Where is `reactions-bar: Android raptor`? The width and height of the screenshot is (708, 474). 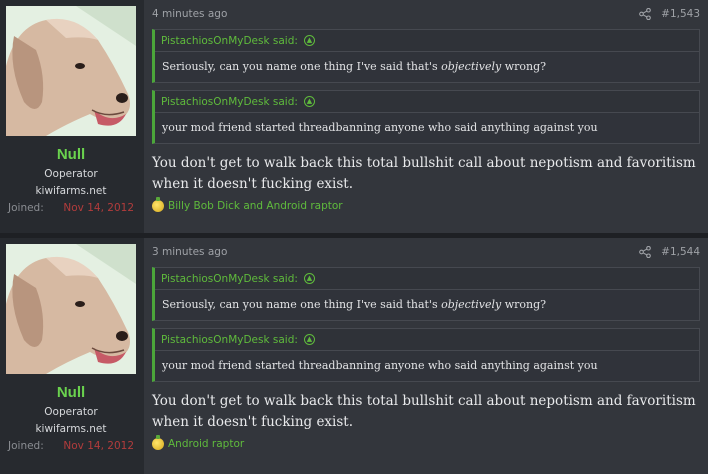 reactions-bar: Android raptor is located at coordinates (426, 442).